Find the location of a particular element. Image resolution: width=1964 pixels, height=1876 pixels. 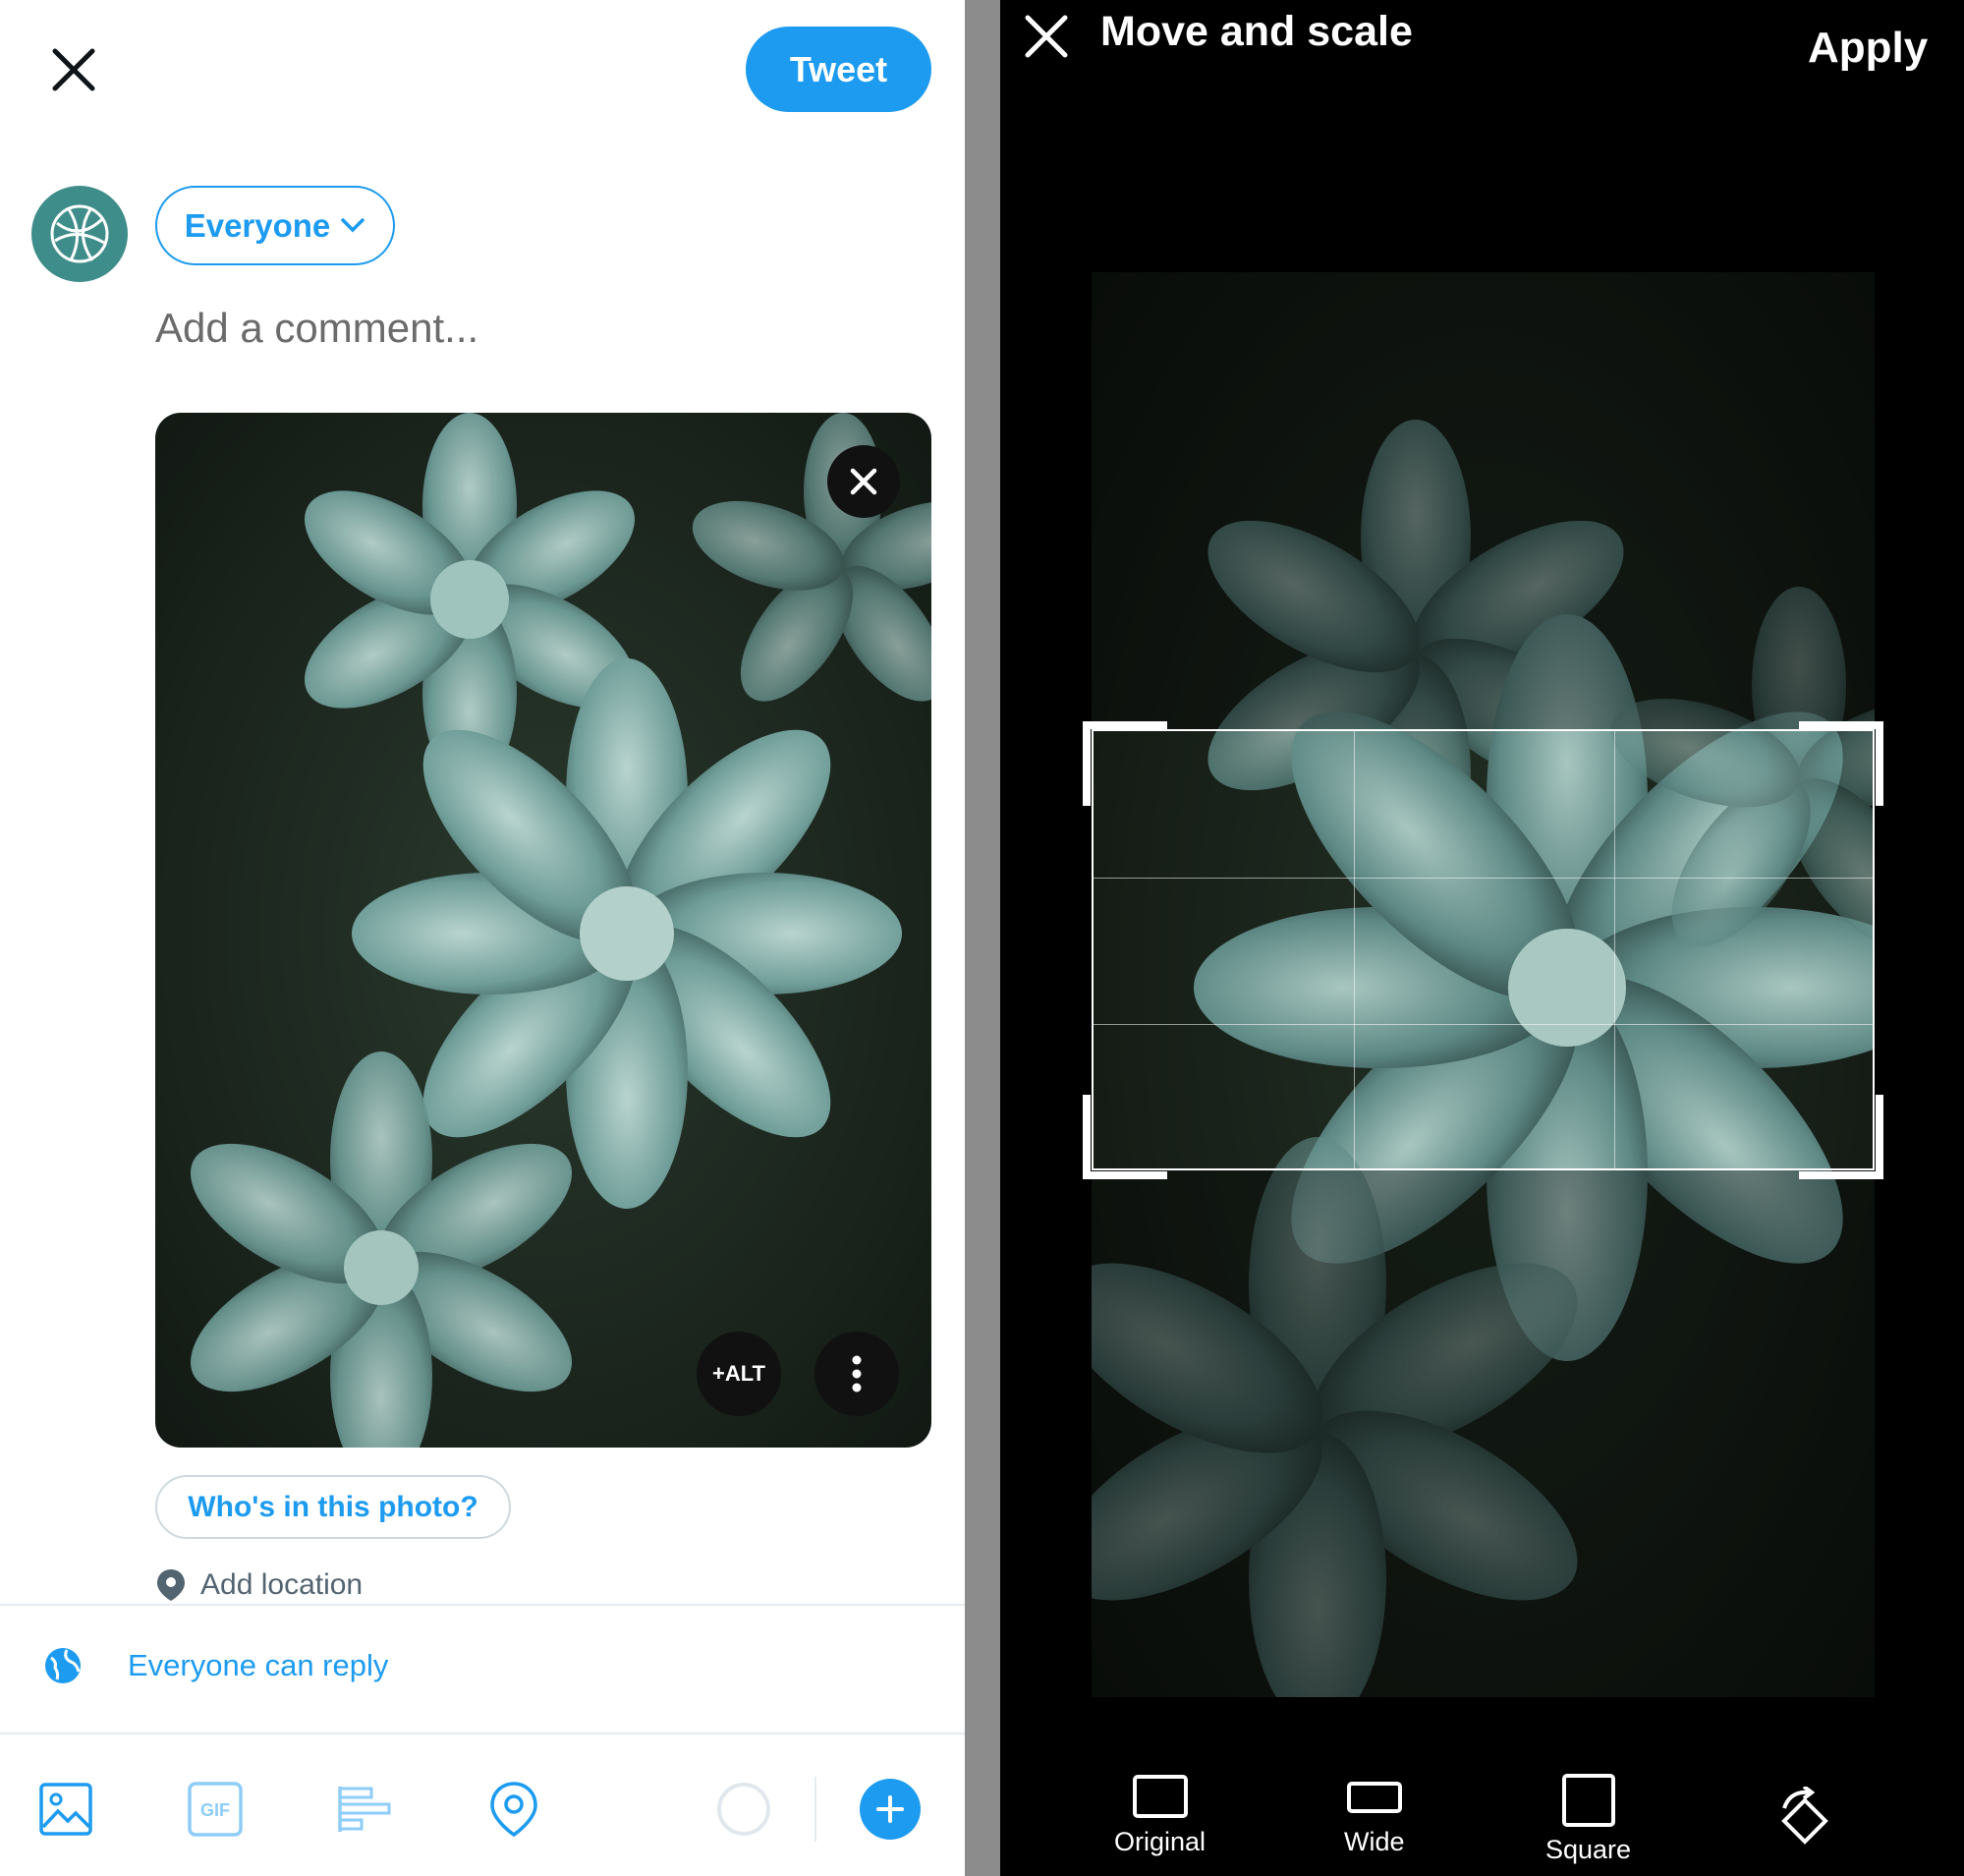

plus-icon is located at coordinates (890, 1809).